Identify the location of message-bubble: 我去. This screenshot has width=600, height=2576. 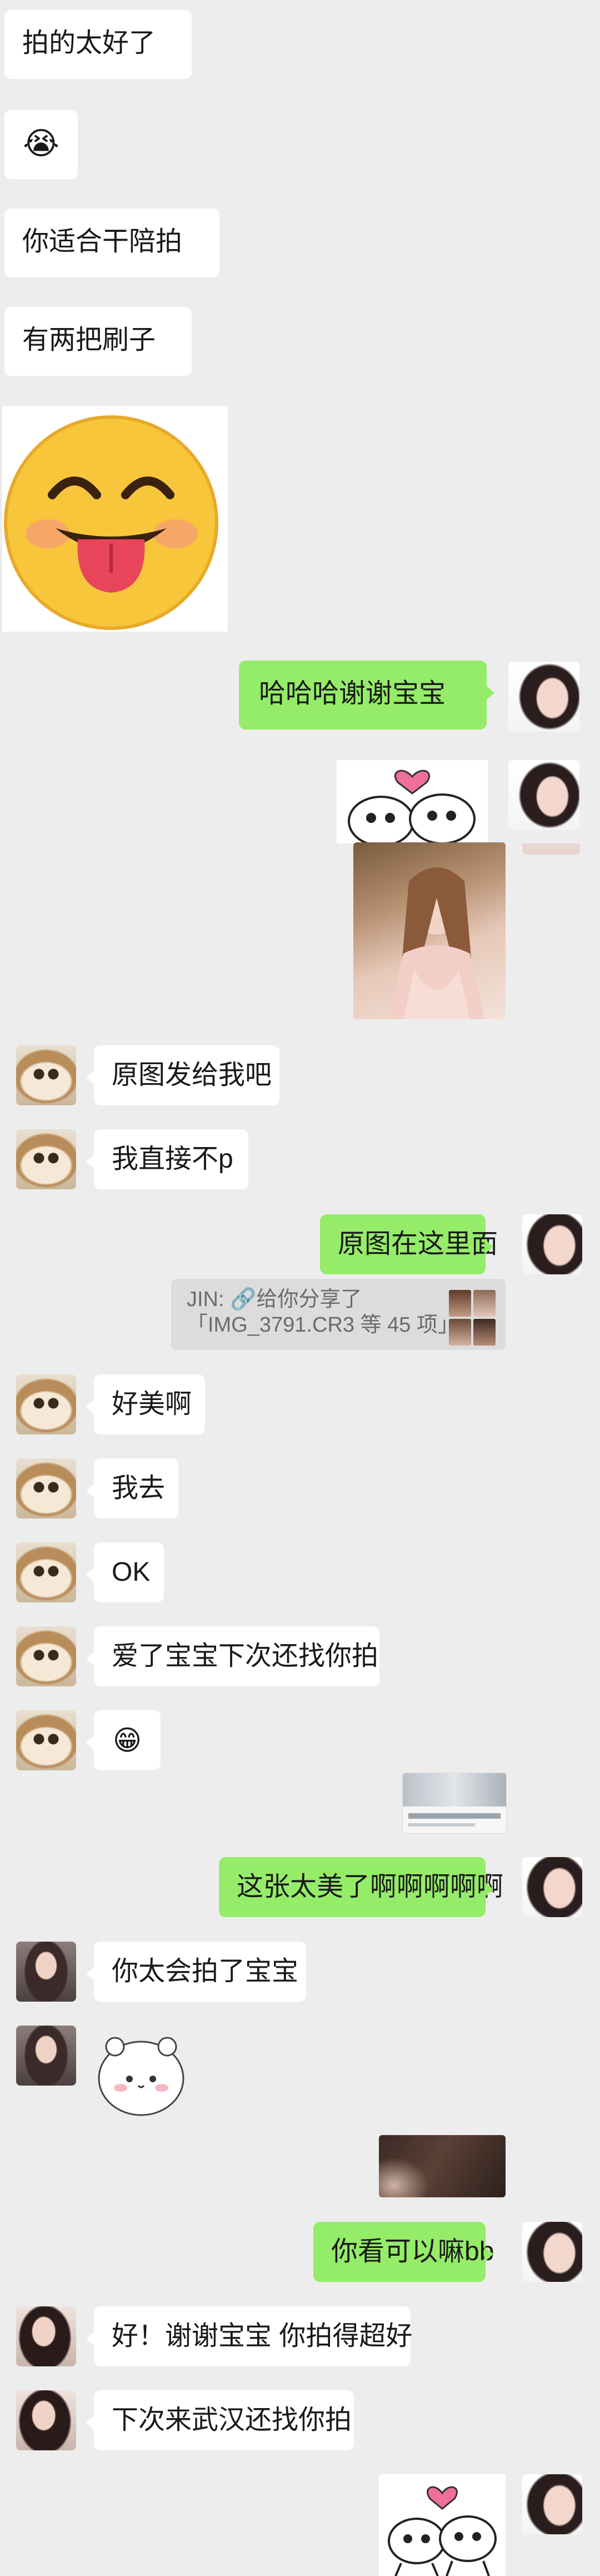
(132, 1488).